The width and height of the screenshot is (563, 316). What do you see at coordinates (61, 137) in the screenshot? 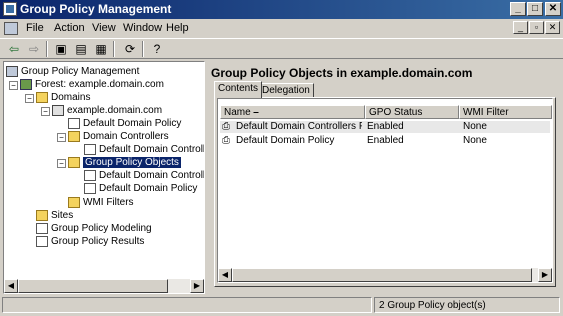
I see `collapse-domain-controllers-toggle: −` at bounding box center [61, 137].